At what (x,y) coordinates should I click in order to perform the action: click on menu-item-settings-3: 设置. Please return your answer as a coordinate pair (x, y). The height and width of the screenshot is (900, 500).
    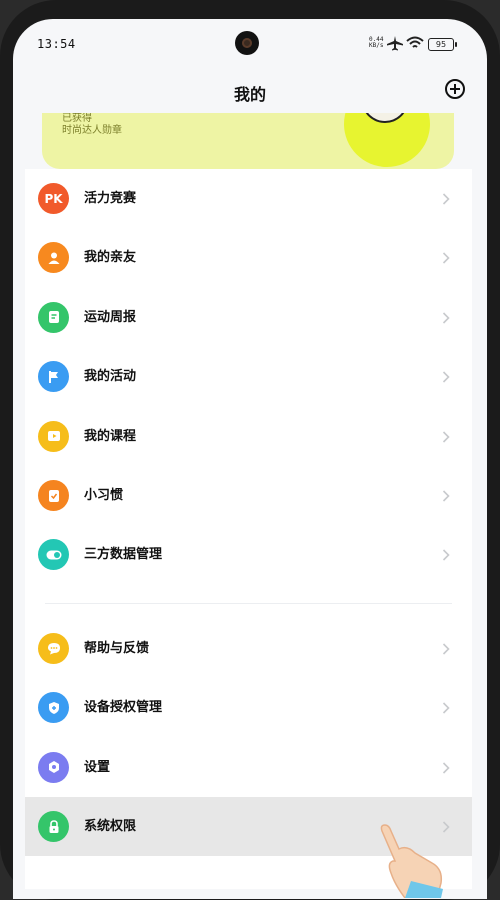
    Looking at the image, I should click on (248, 767).